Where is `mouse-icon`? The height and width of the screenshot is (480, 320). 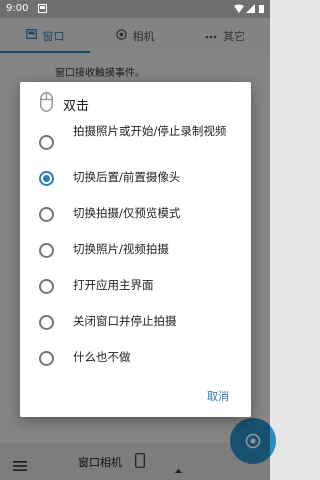
mouse-icon is located at coordinates (46, 104).